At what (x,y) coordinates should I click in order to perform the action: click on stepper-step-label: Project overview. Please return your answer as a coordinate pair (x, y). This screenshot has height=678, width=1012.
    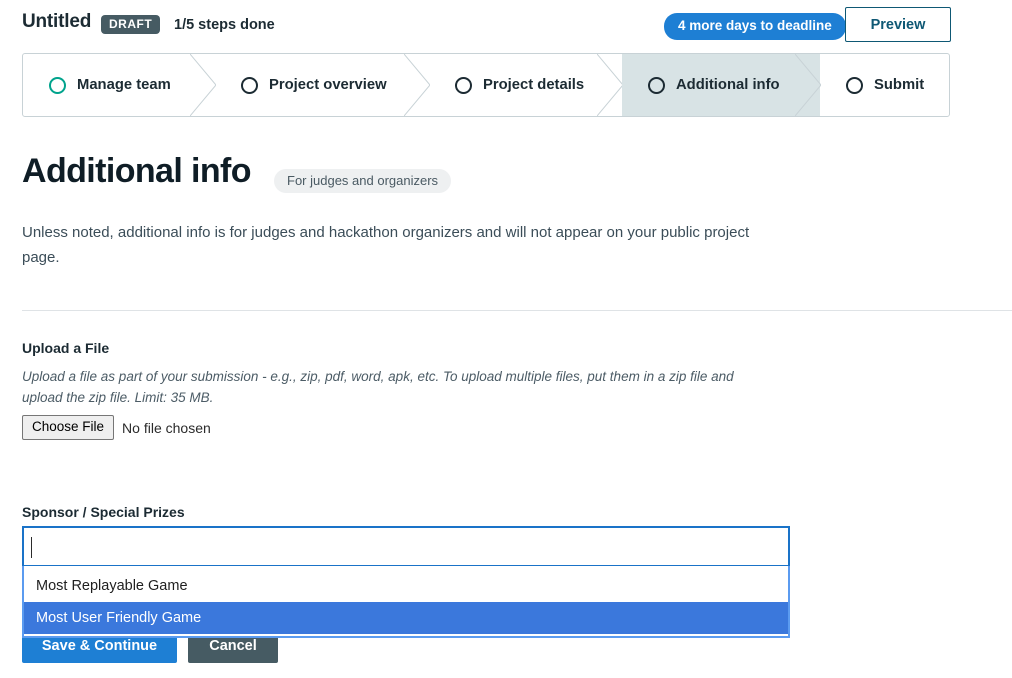
    Looking at the image, I should click on (328, 85).